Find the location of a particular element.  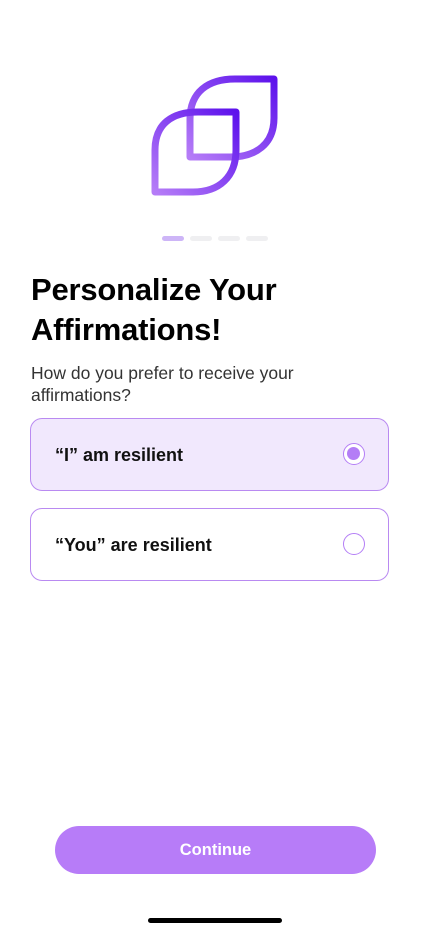

option-you-are-resilient: “You” are resilient is located at coordinates (209, 544).